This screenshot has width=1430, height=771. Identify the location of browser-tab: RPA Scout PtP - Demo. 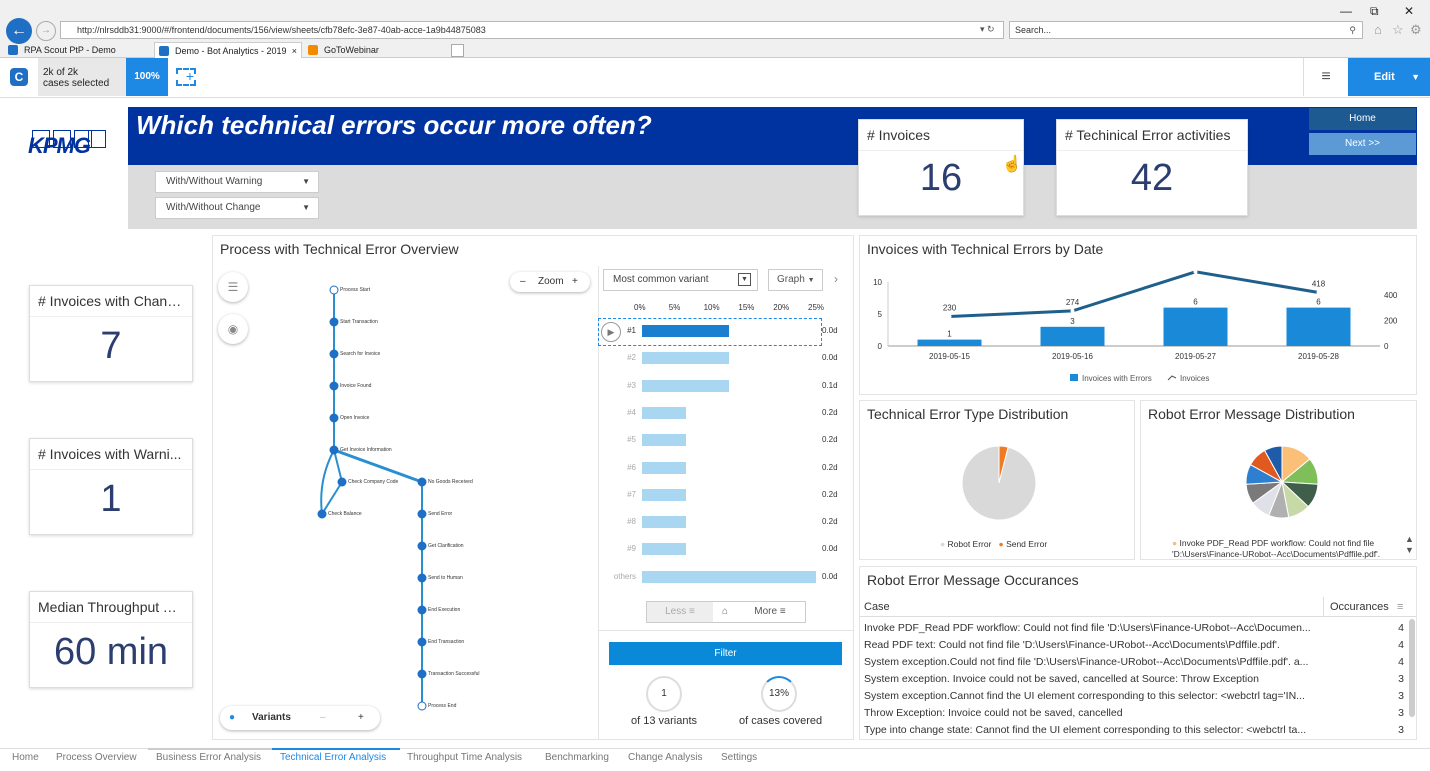
(79, 50).